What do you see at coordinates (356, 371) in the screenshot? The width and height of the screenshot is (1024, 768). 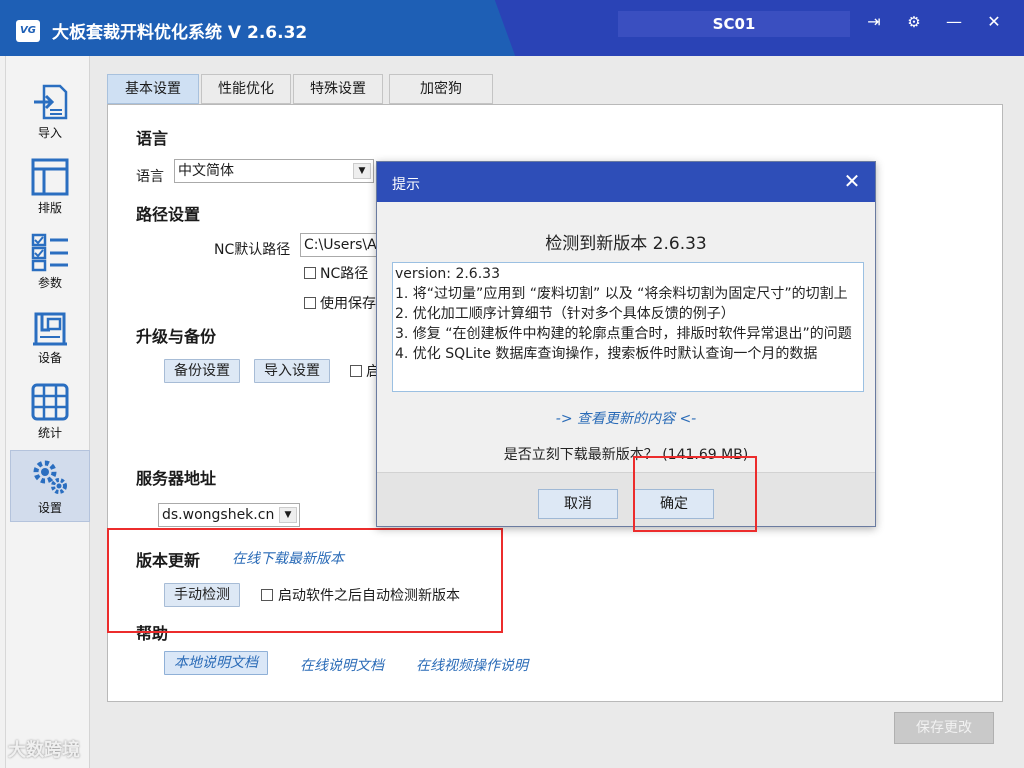 I see `backup-checkbox` at bounding box center [356, 371].